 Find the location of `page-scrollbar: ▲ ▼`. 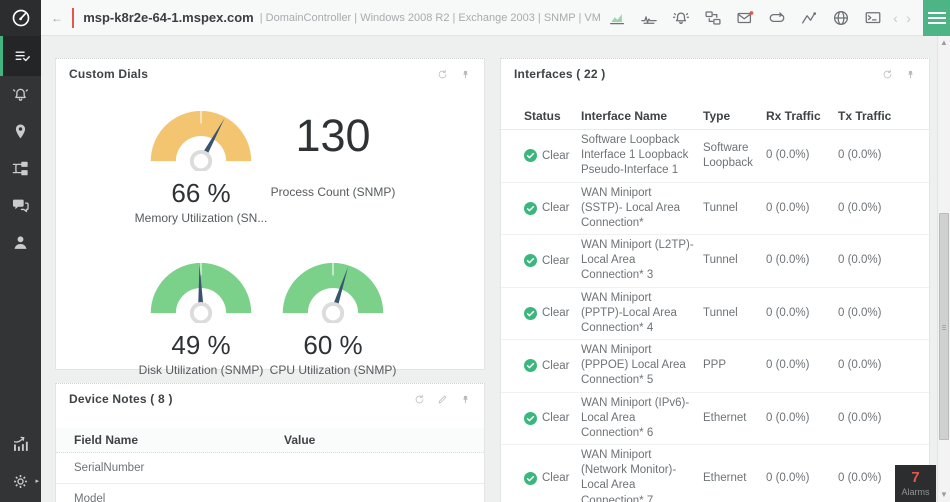

page-scrollbar: ▲ ▼ is located at coordinates (943, 269).